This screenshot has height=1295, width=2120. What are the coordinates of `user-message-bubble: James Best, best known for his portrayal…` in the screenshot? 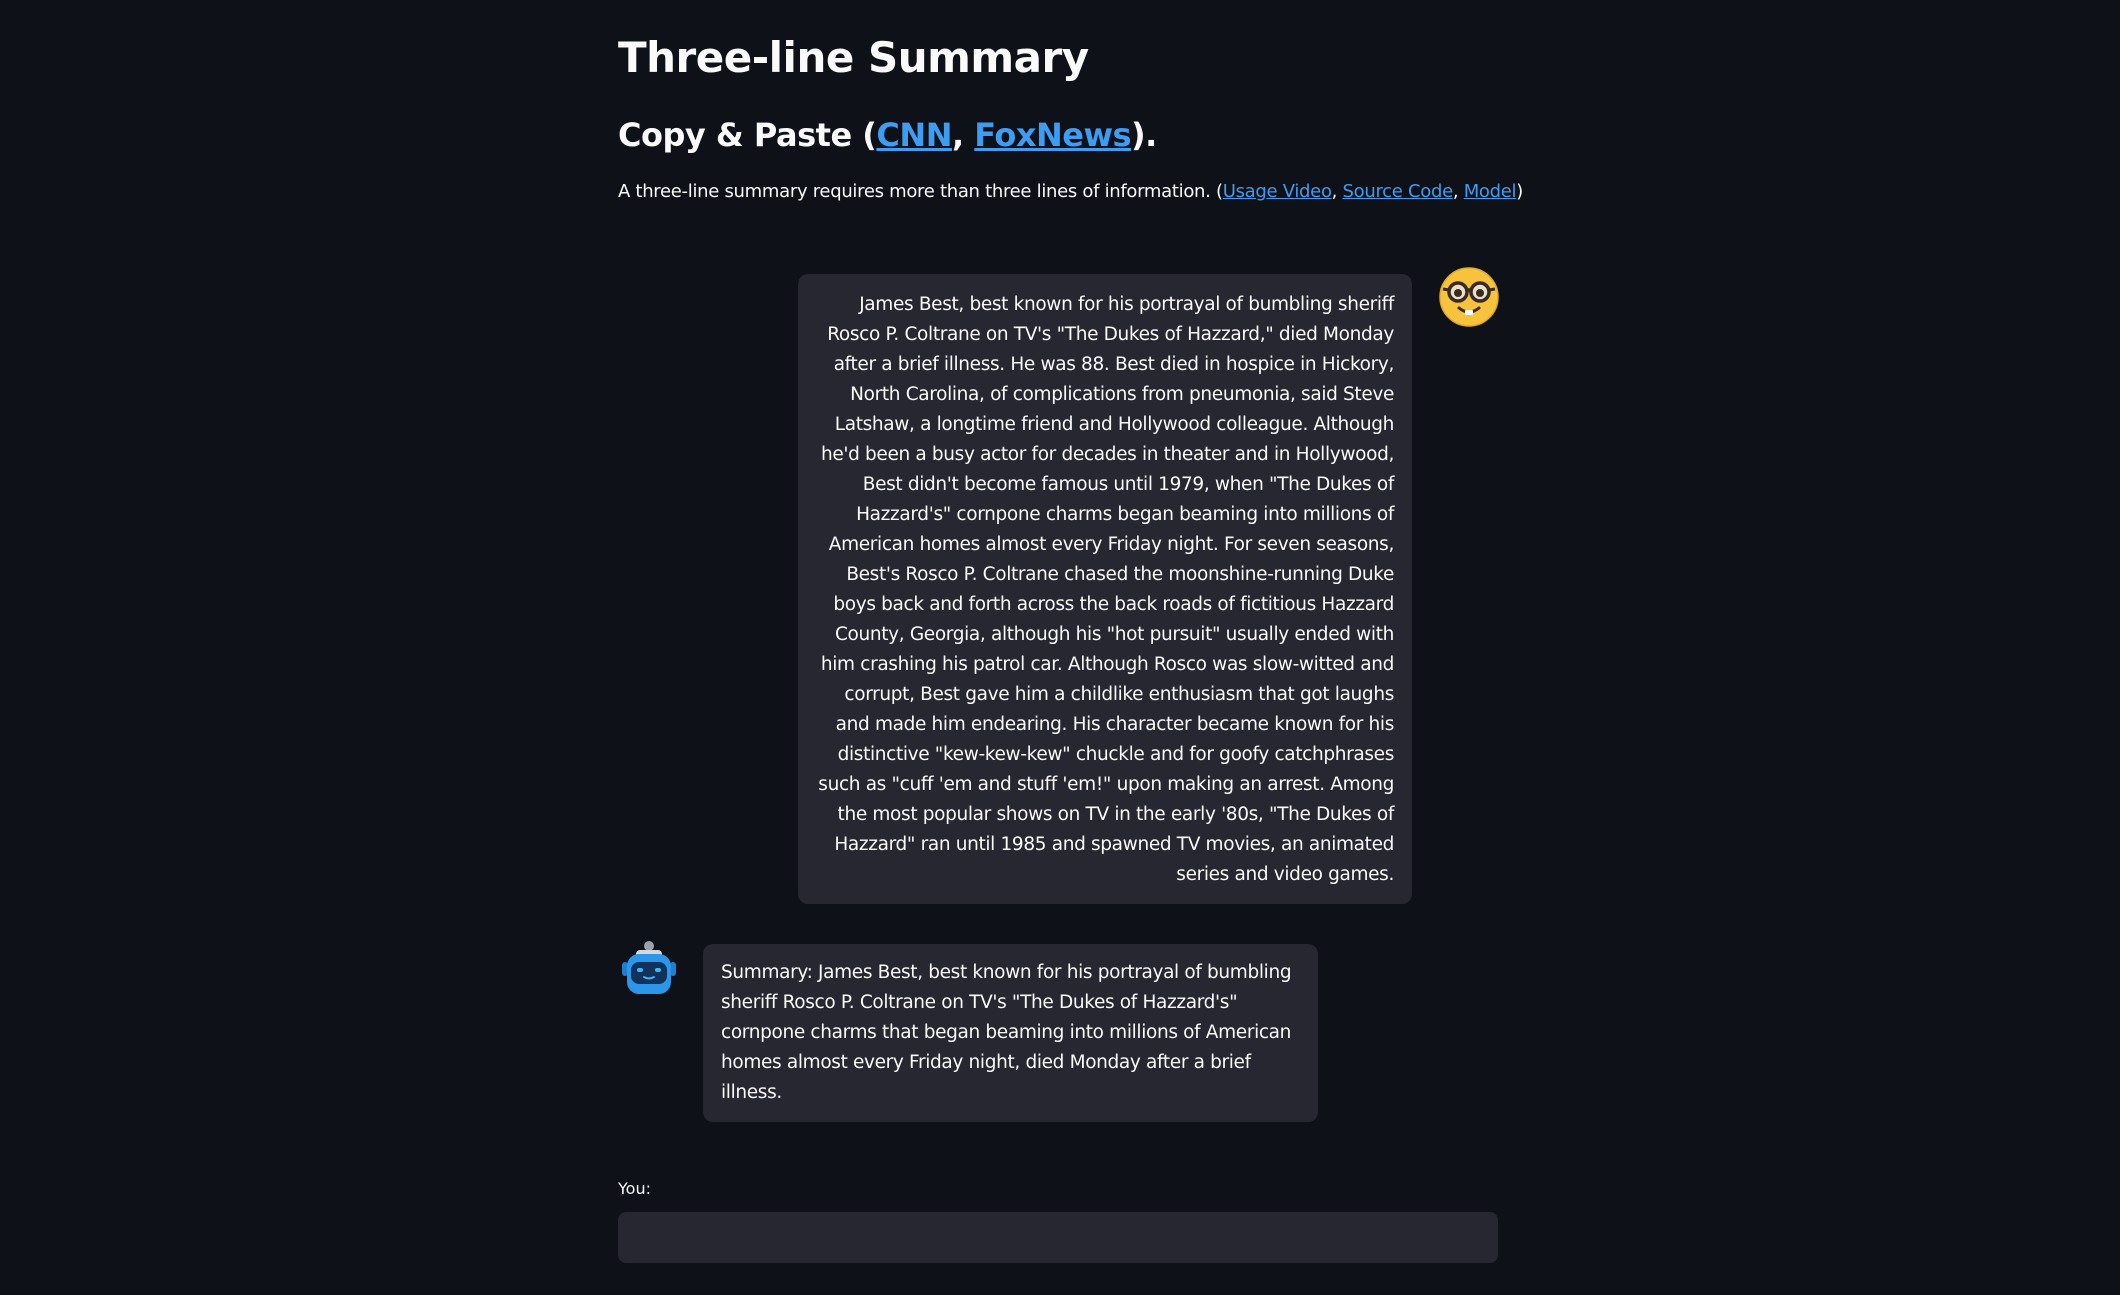 It's located at (1105, 589).